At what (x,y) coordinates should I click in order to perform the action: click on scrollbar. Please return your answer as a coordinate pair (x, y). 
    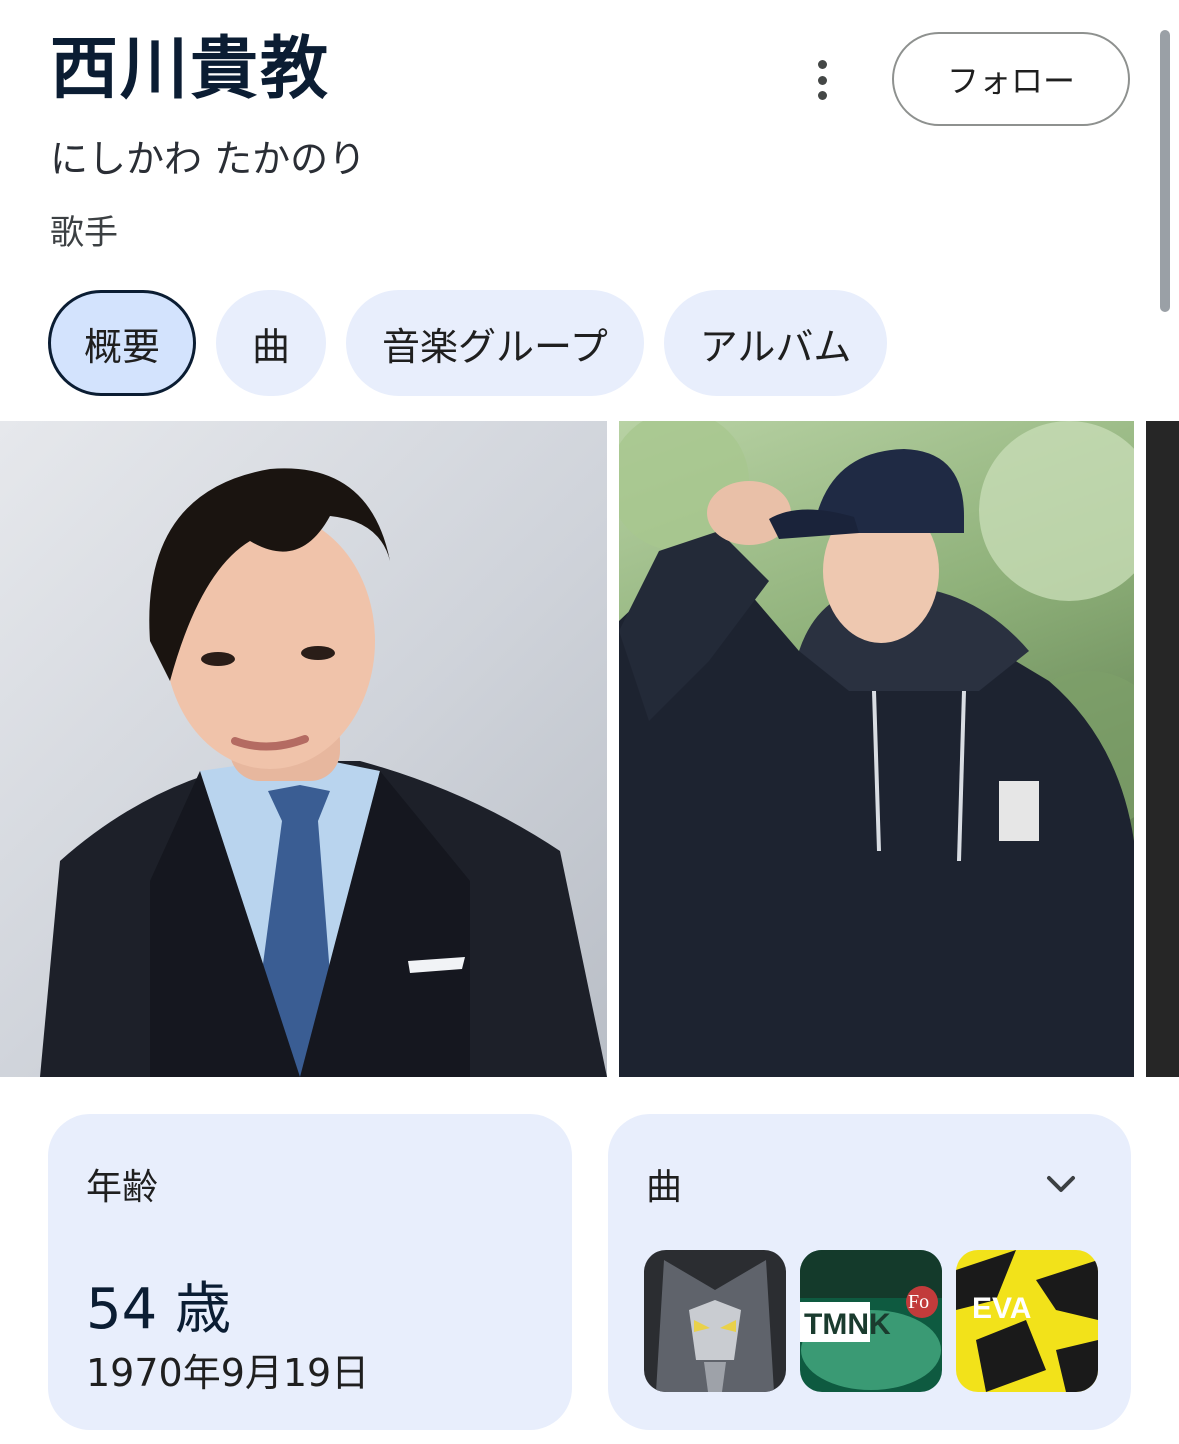
    Looking at the image, I should click on (1165, 171).